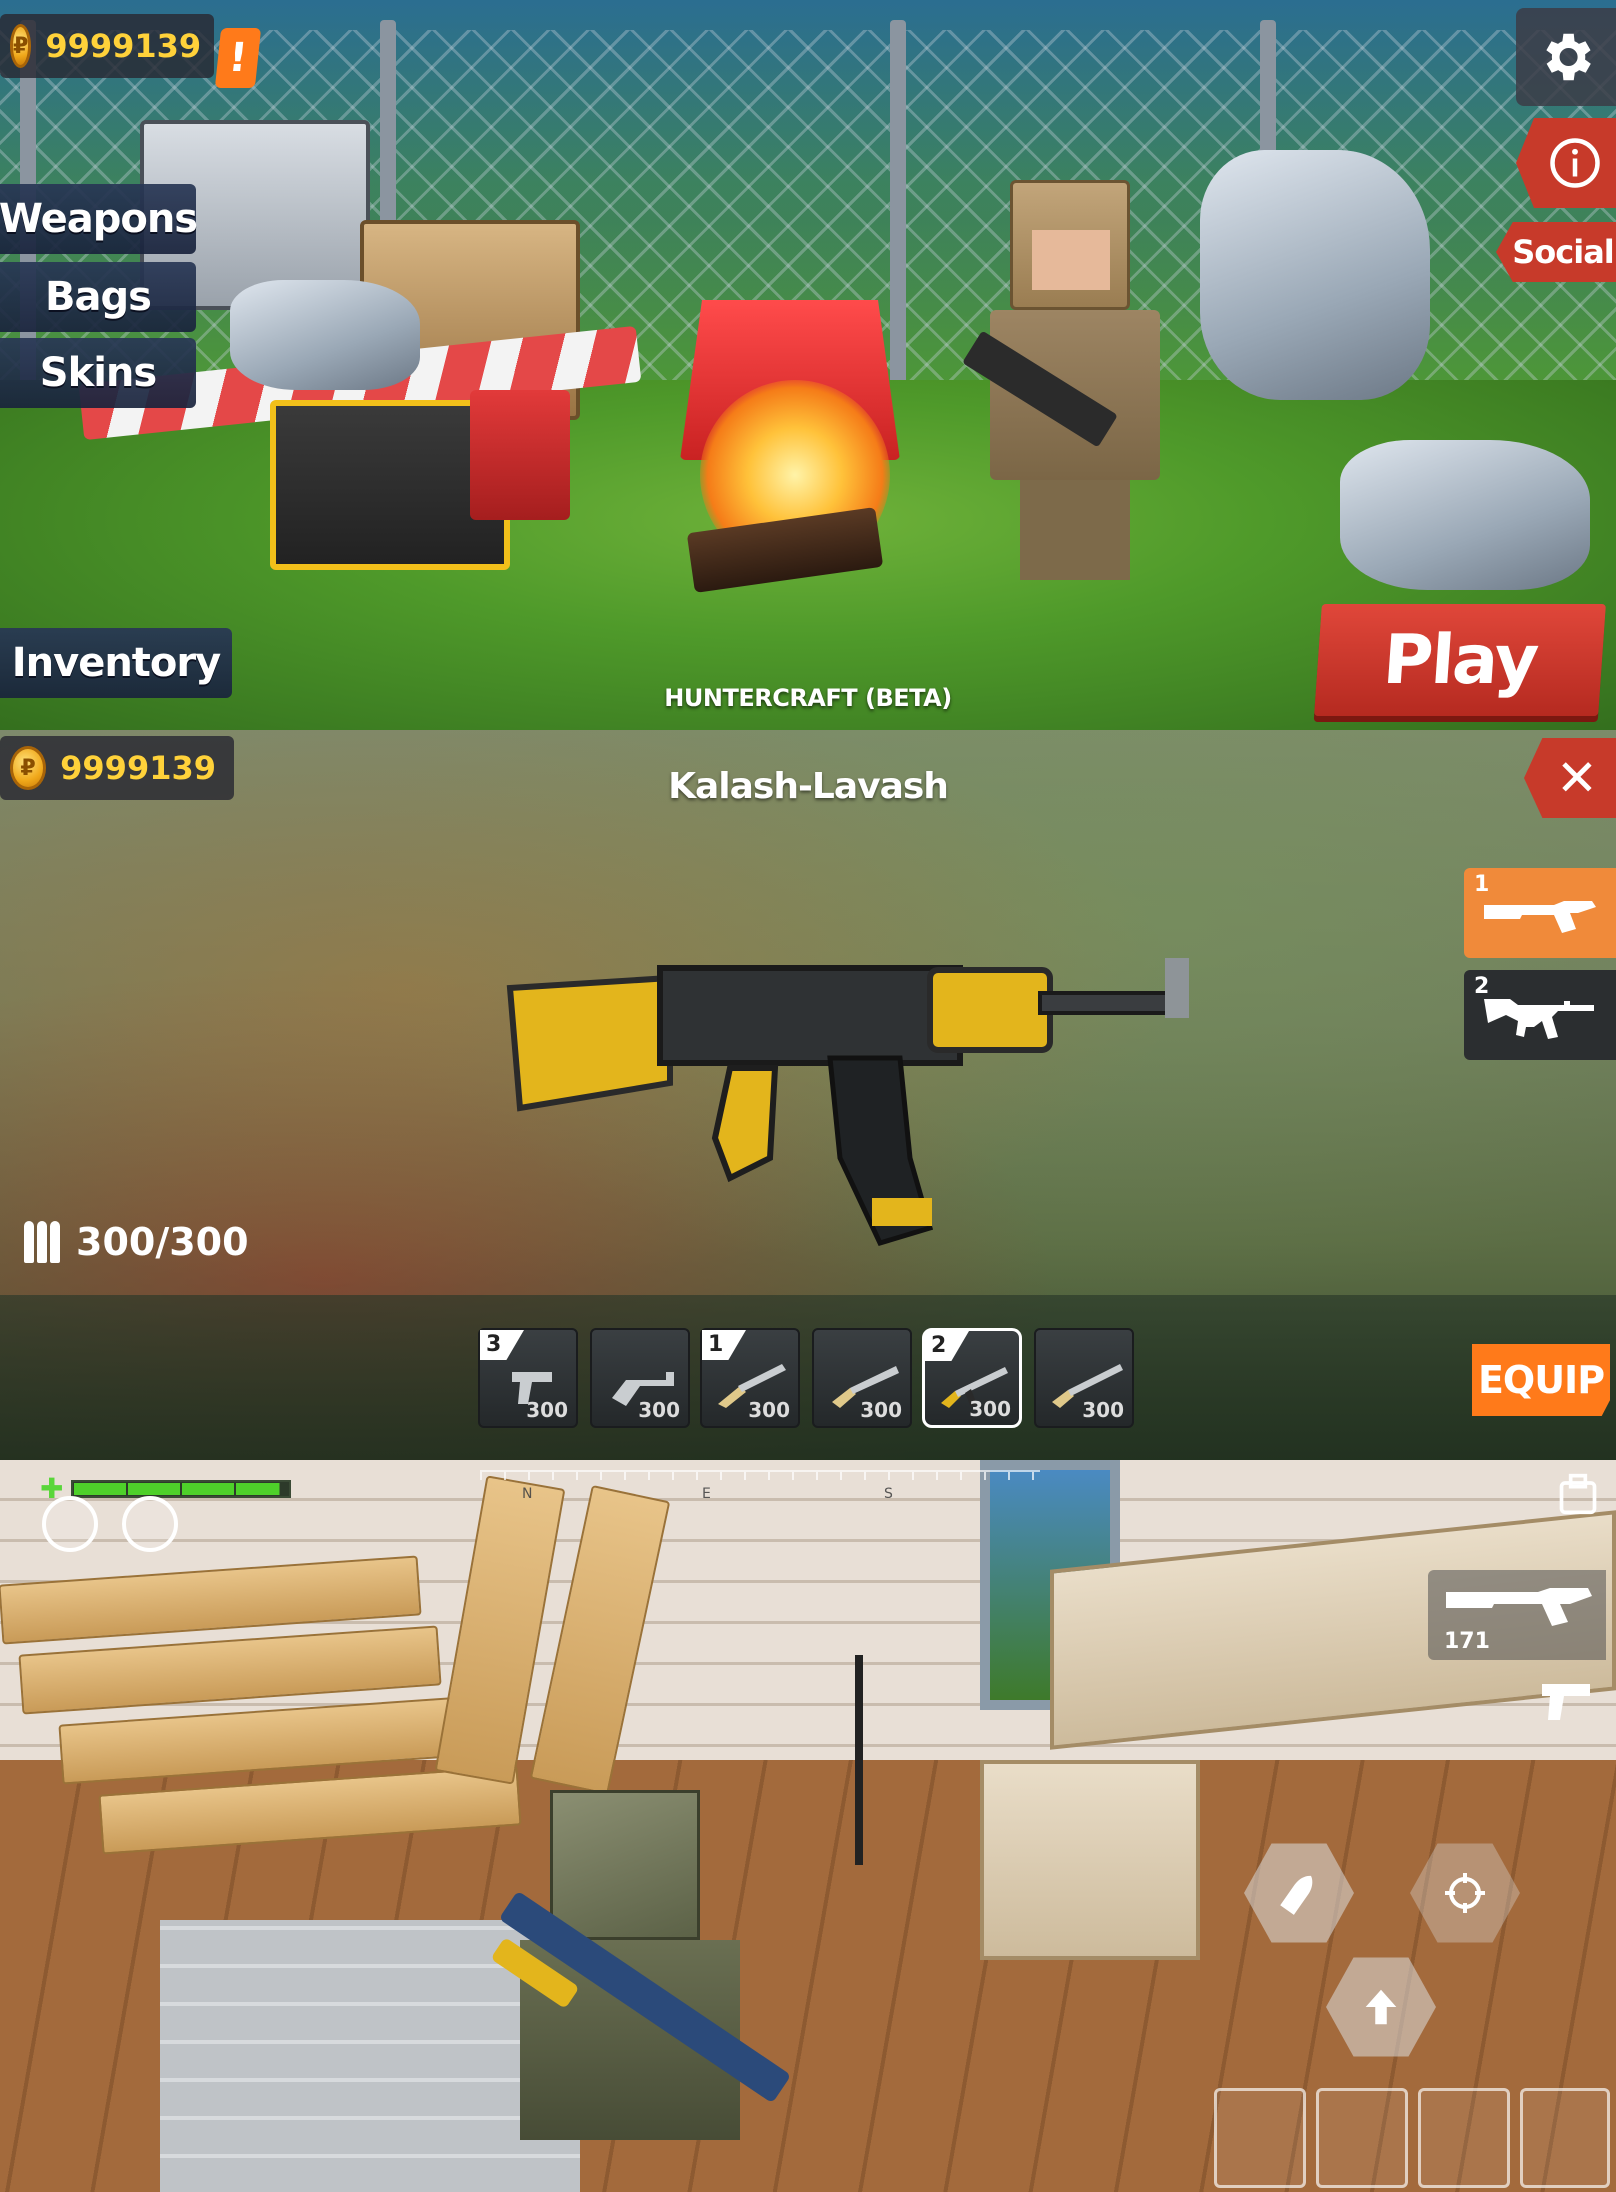 The width and height of the screenshot is (1616, 2192). I want to click on compass-bar: N E S, so click(760, 1486).